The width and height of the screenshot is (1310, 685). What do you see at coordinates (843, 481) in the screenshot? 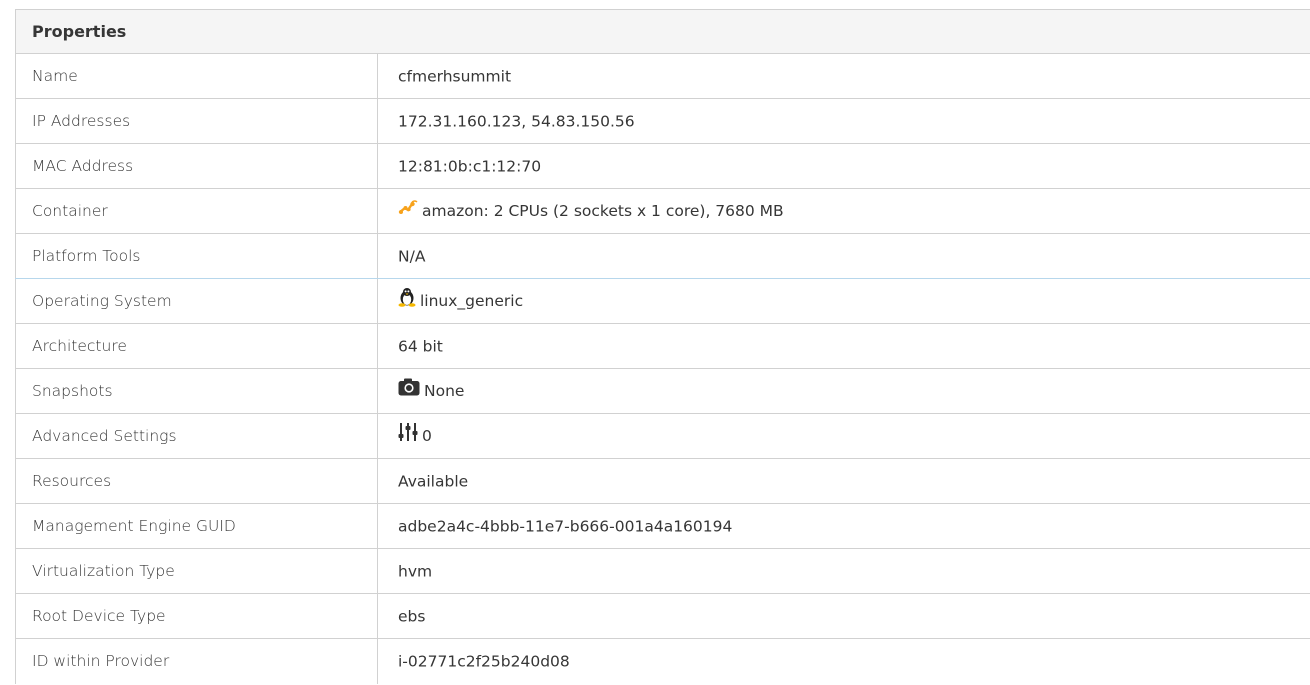
I see `row-value-resources: Available` at bounding box center [843, 481].